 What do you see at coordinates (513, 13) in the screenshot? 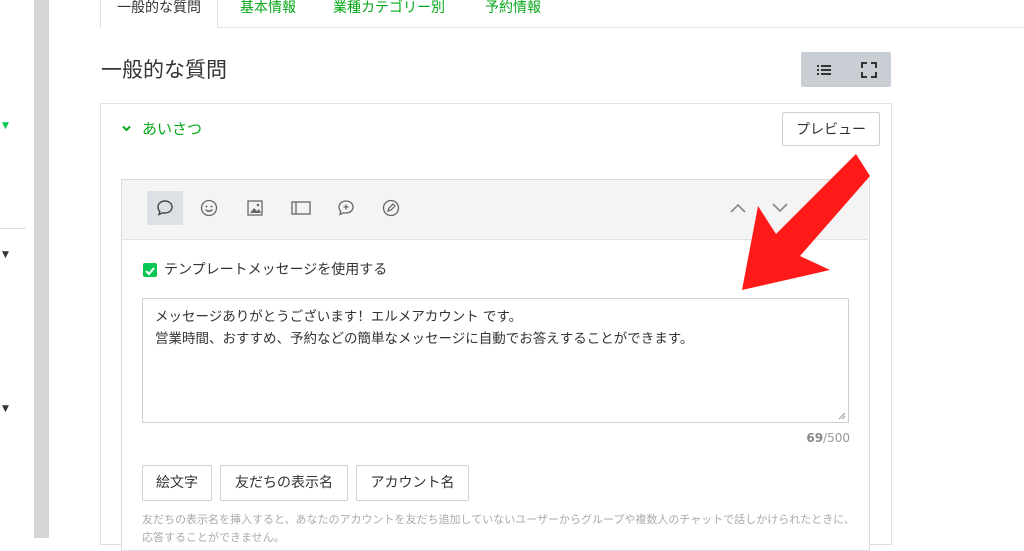
I see `tab-reservation-info: 予約情報` at bounding box center [513, 13].